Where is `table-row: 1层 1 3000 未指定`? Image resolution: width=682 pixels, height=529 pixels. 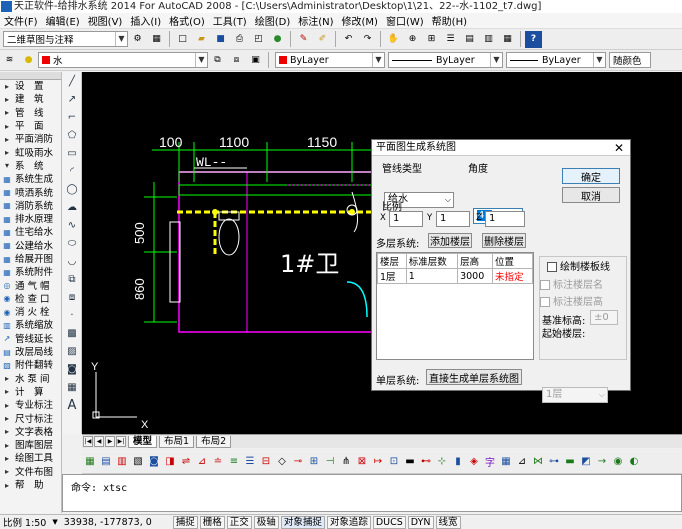 table-row: 1层 1 3000 未指定 is located at coordinates (455, 276).